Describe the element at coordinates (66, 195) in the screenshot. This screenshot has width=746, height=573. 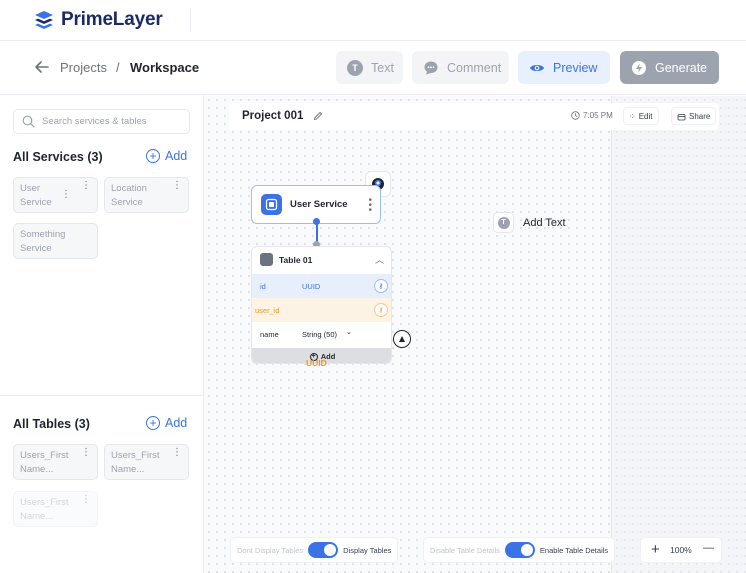
I see `drag-handle-icon: ⋮` at that location.